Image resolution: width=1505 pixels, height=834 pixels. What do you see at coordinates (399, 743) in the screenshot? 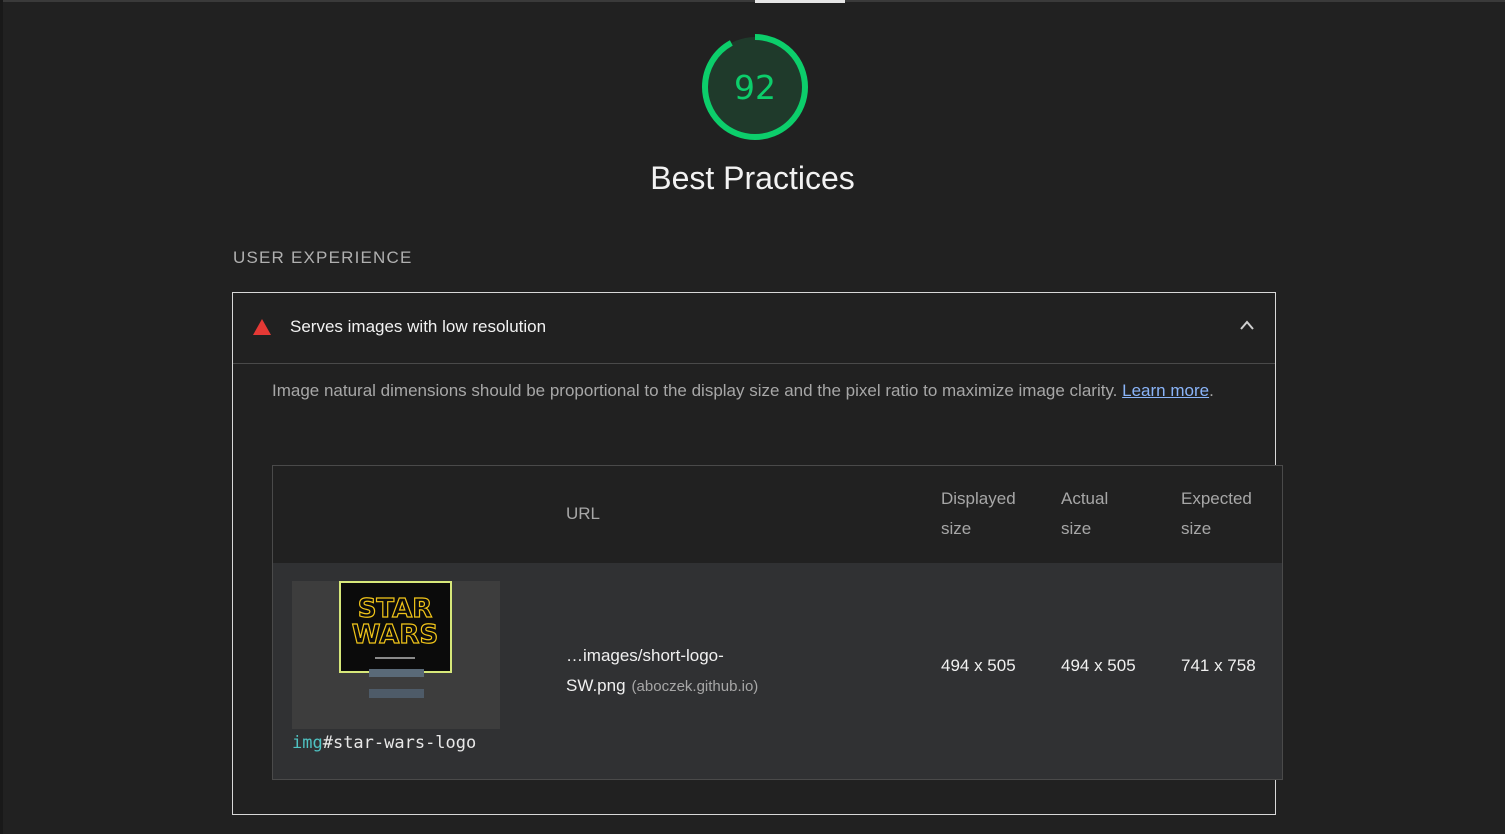
I see `node-id: #star-wars-logo` at bounding box center [399, 743].